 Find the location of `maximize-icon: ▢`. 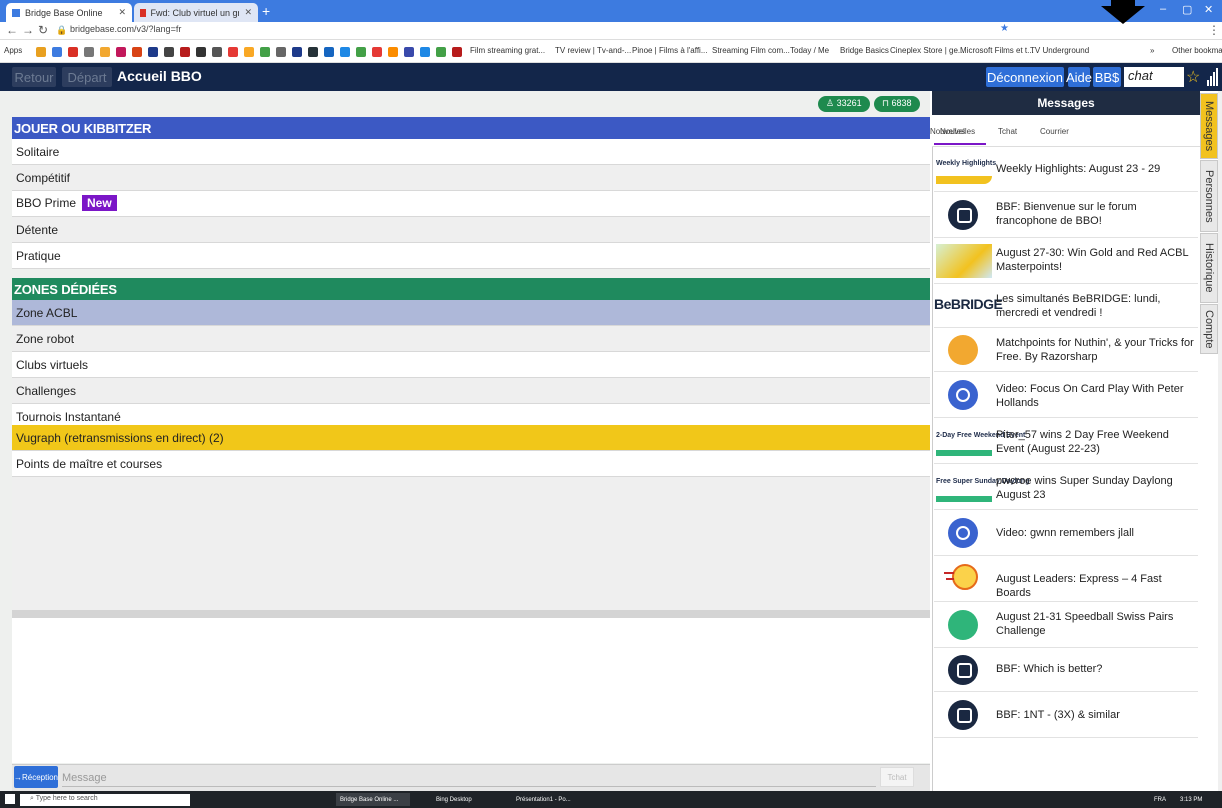

maximize-icon: ▢ is located at coordinates (1187, 9).